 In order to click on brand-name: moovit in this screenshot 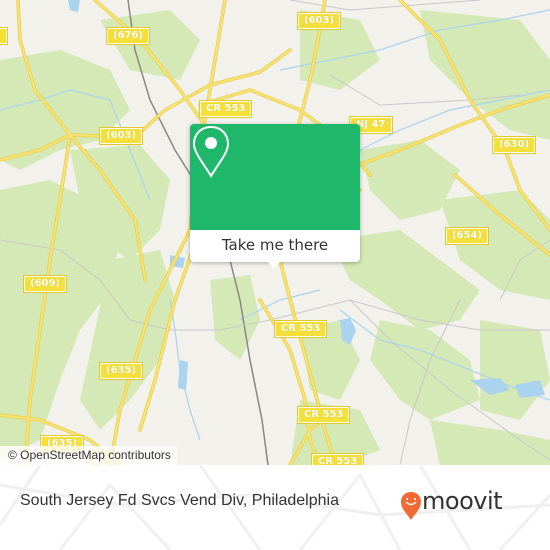, I will do `click(462, 501)`.